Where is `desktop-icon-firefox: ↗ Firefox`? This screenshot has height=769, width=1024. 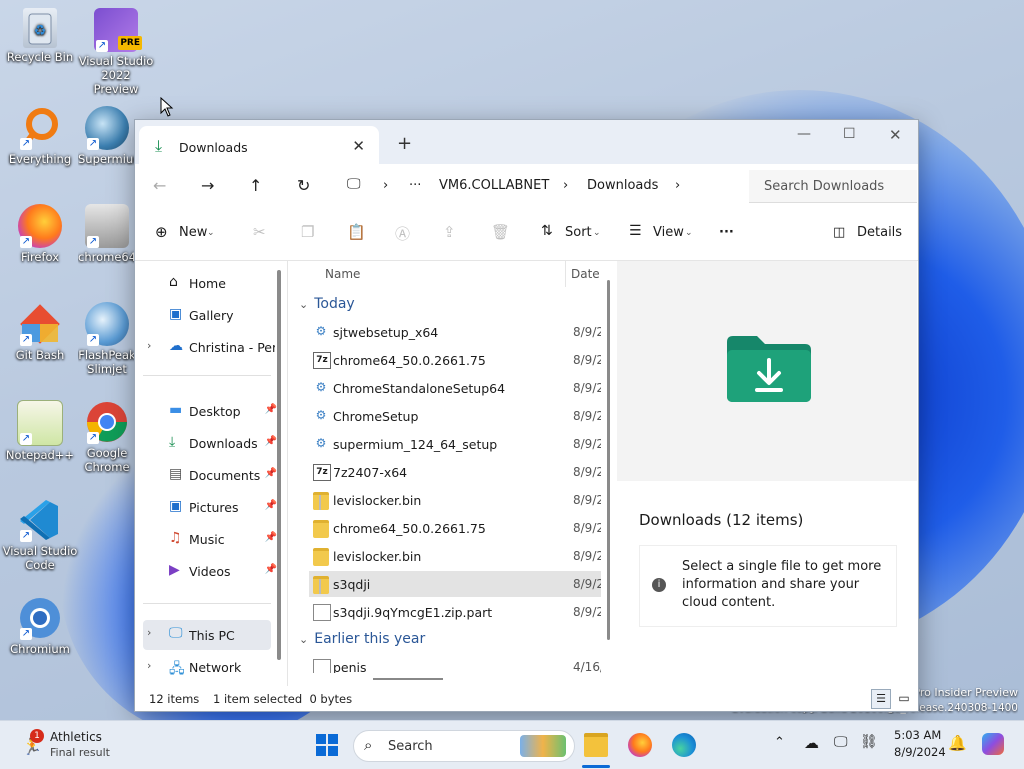 desktop-icon-firefox: ↗ Firefox is located at coordinates (40, 234).